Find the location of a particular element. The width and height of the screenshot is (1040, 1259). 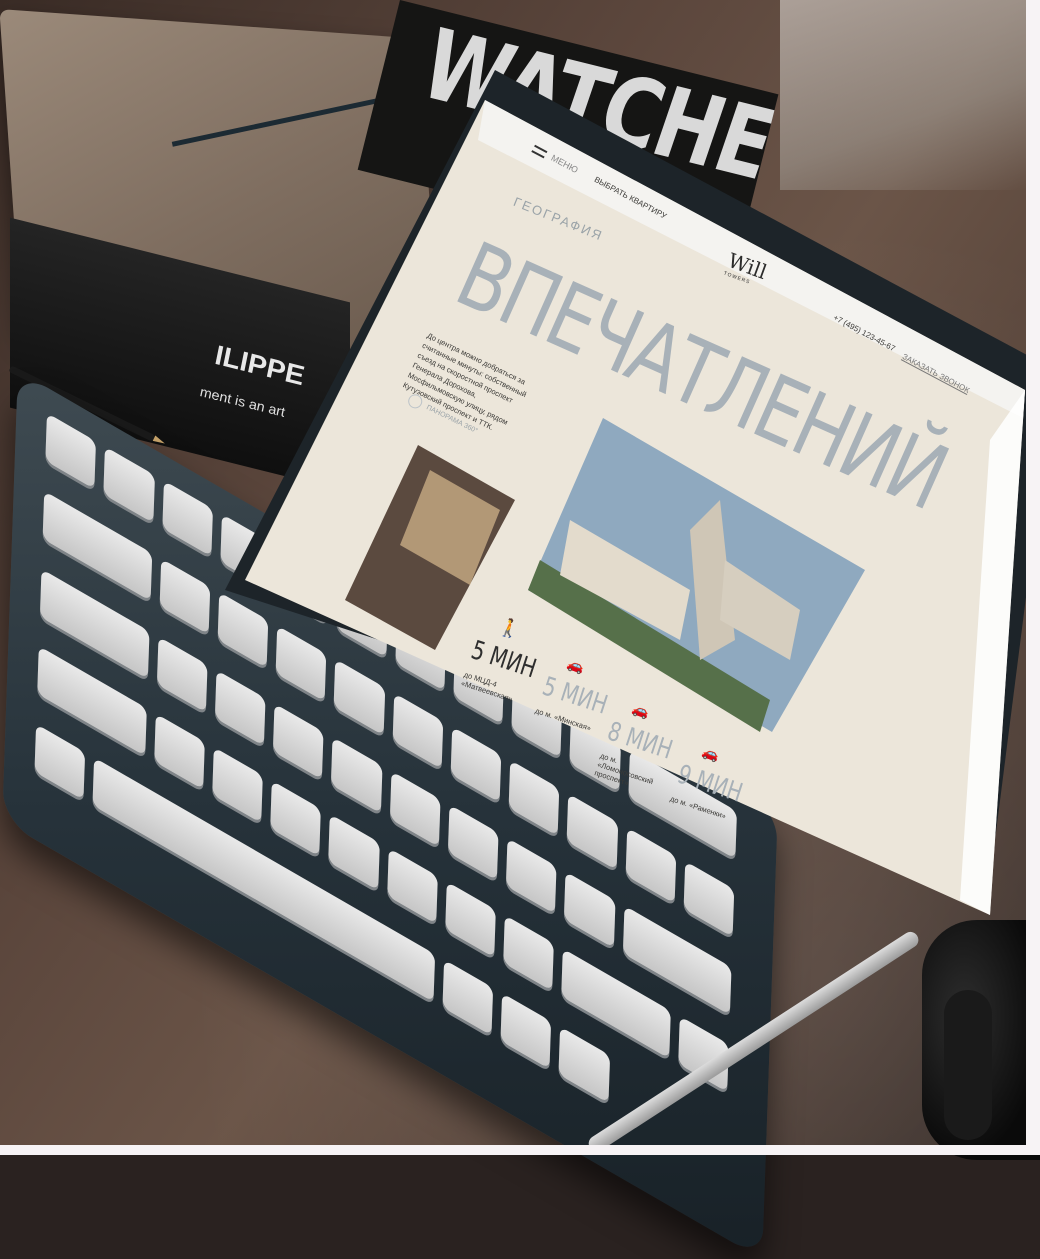

frame-right is located at coordinates (1033, 577).